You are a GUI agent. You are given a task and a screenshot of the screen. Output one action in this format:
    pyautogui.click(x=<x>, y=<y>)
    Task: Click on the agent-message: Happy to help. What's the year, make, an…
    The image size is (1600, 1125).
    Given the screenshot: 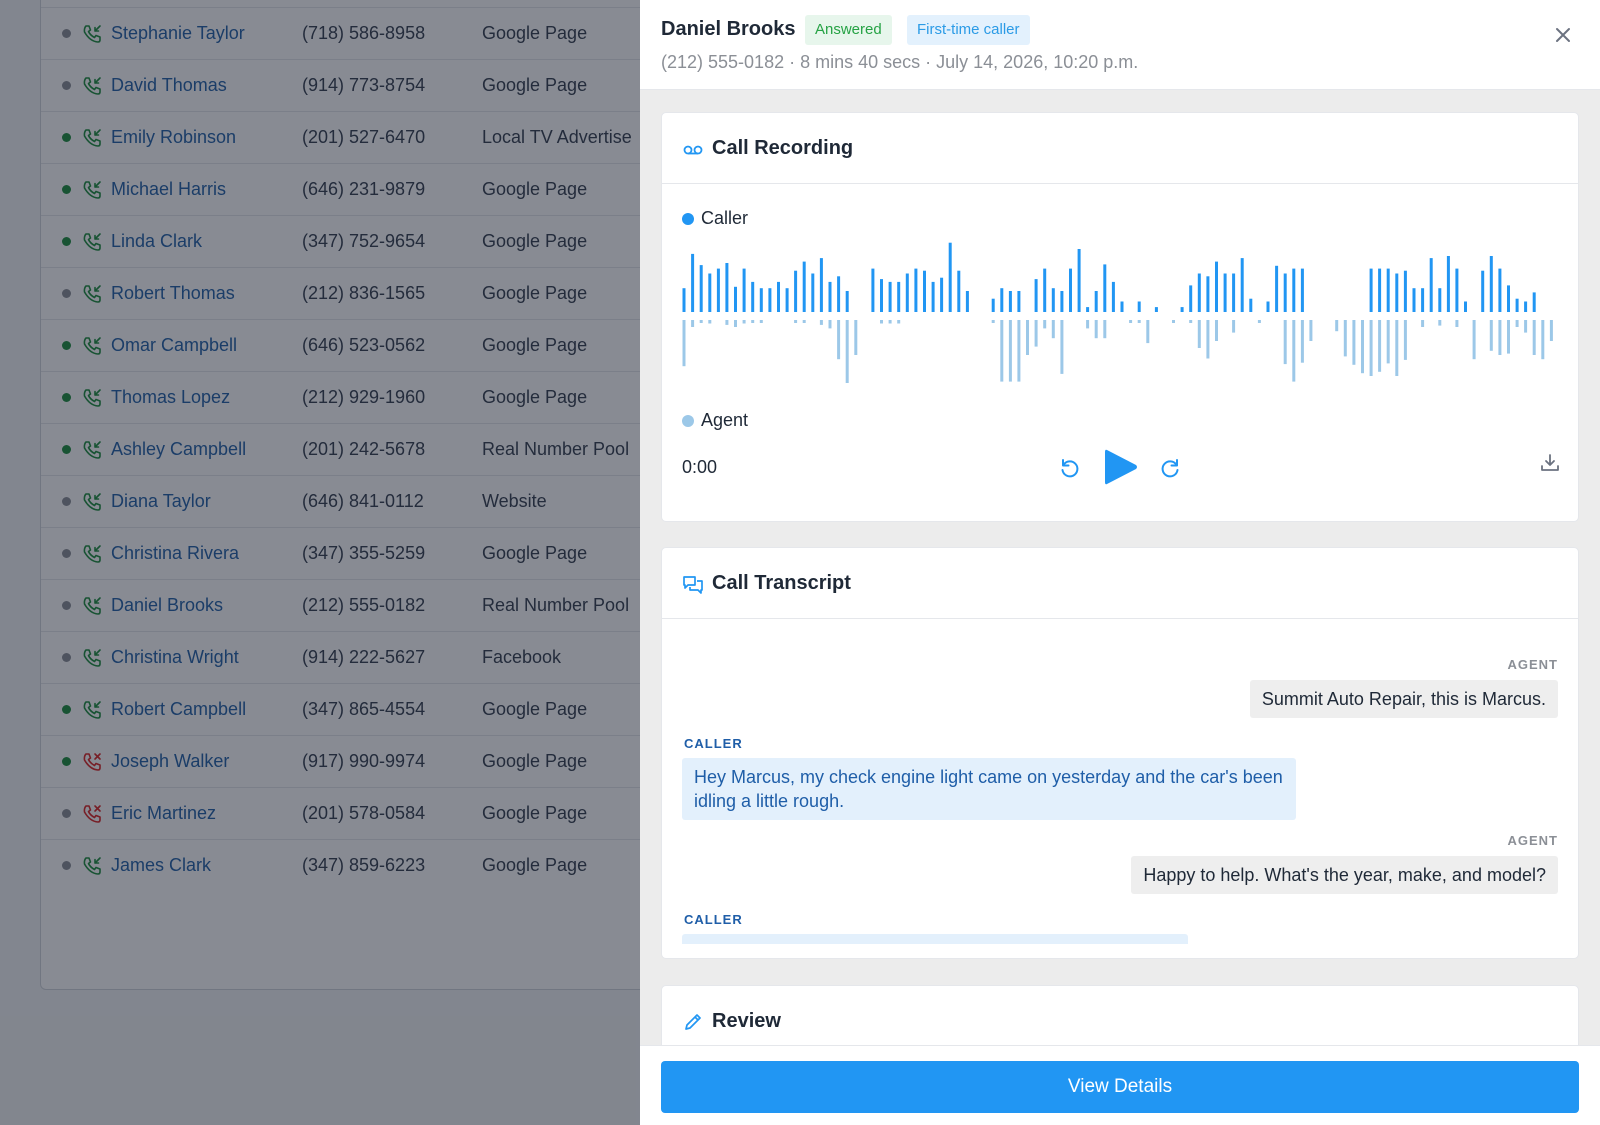 What is the action you would take?
    pyautogui.click(x=1344, y=875)
    